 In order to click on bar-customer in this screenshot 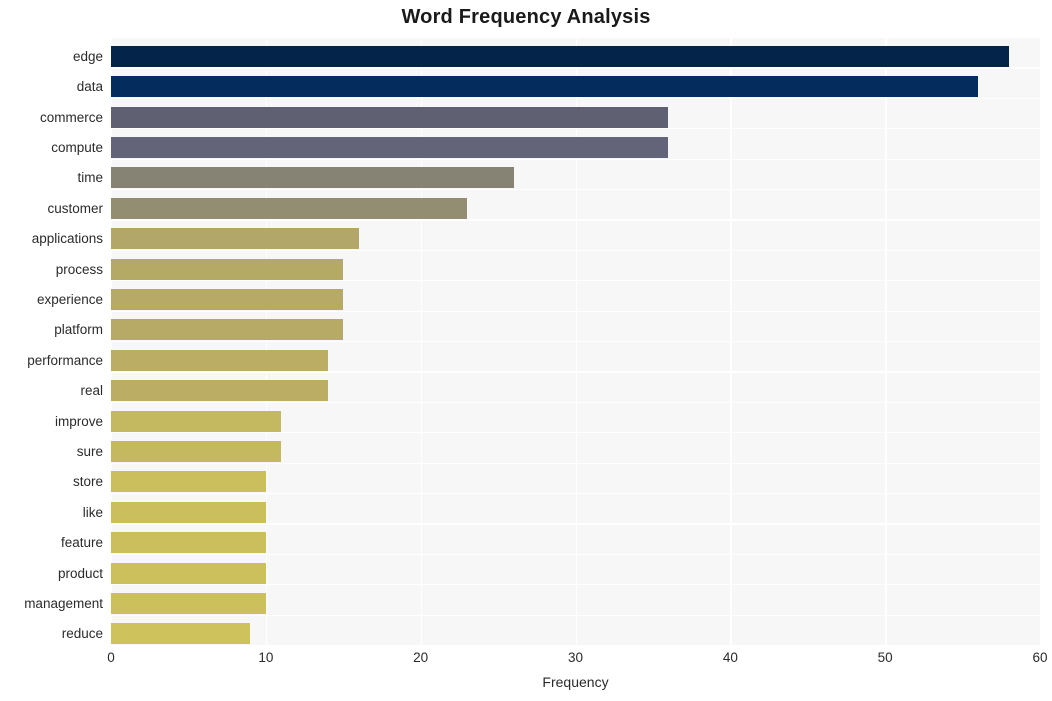, I will do `click(289, 208)`.